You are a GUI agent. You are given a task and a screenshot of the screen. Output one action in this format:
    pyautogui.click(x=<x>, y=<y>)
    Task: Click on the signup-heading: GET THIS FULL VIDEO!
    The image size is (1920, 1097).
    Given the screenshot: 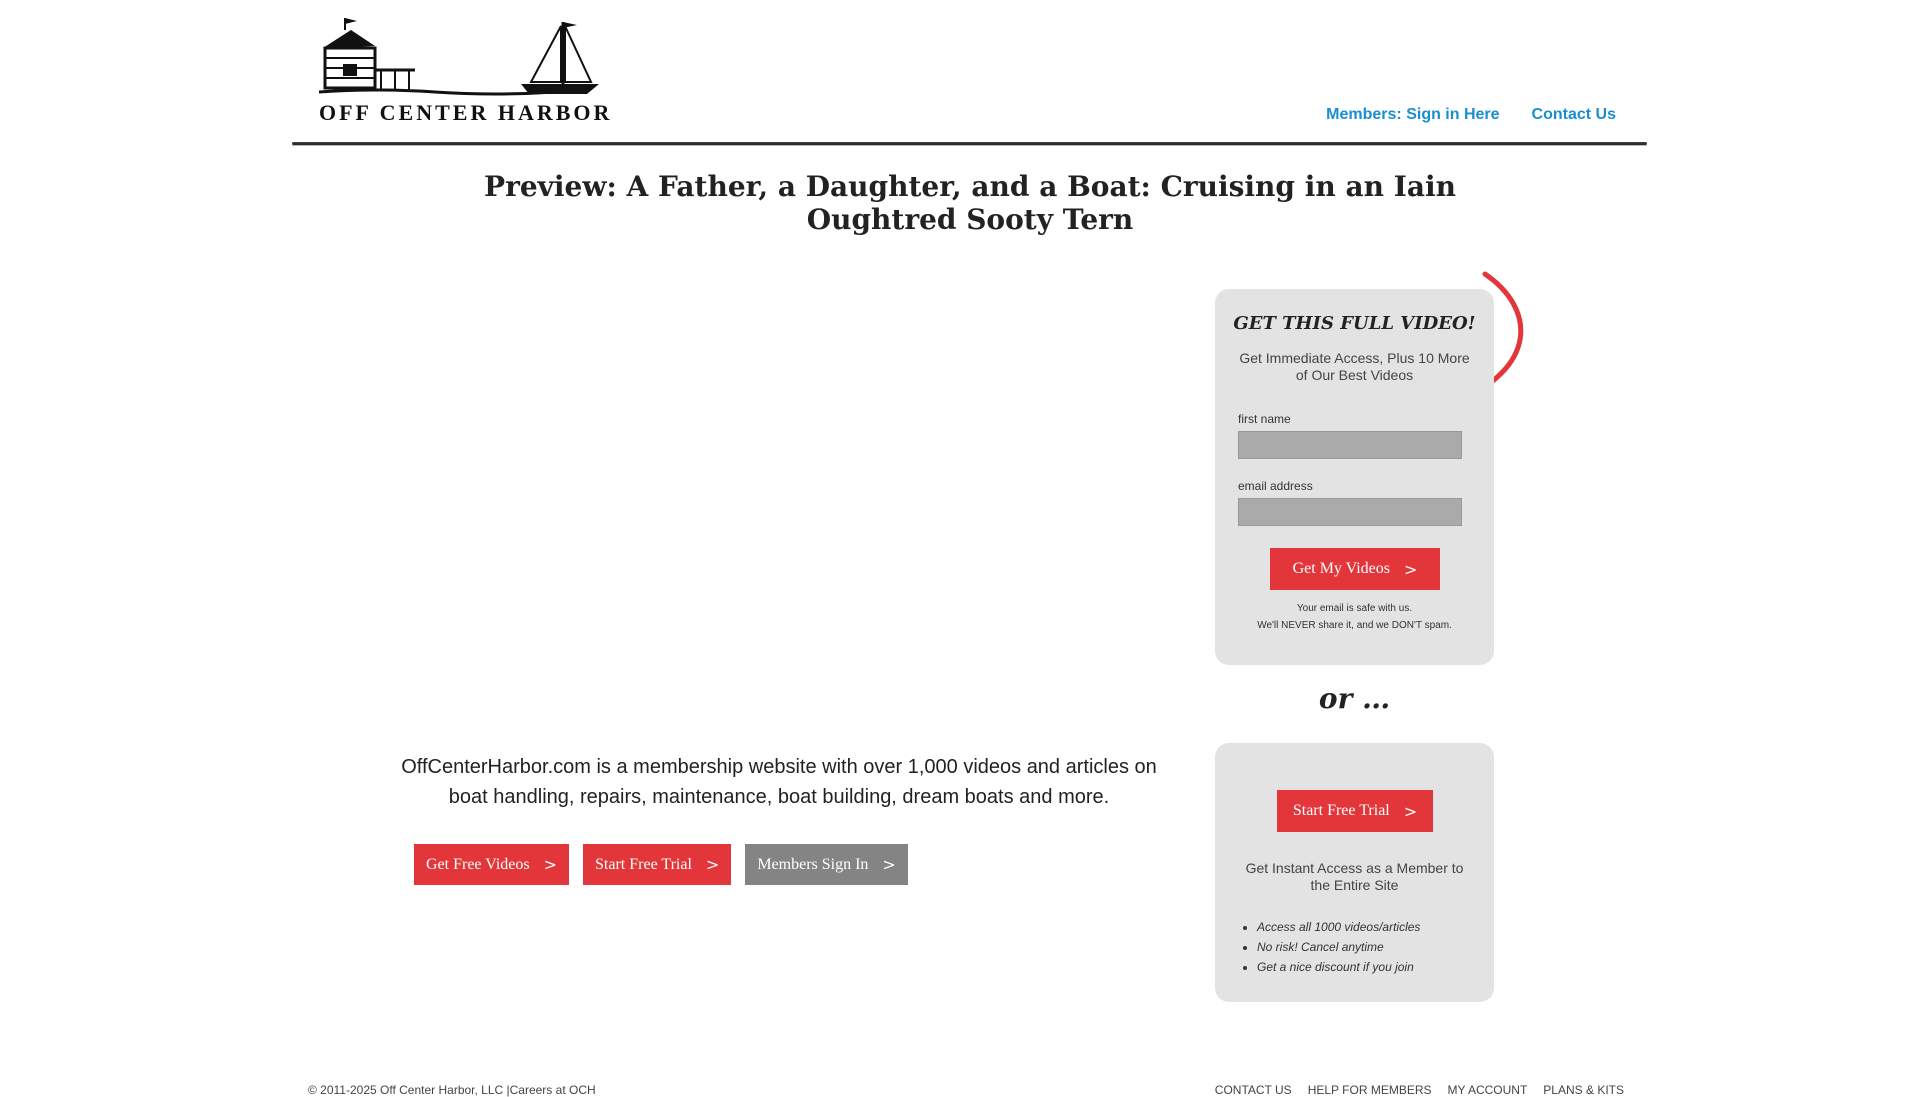 What is the action you would take?
    pyautogui.click(x=1354, y=323)
    